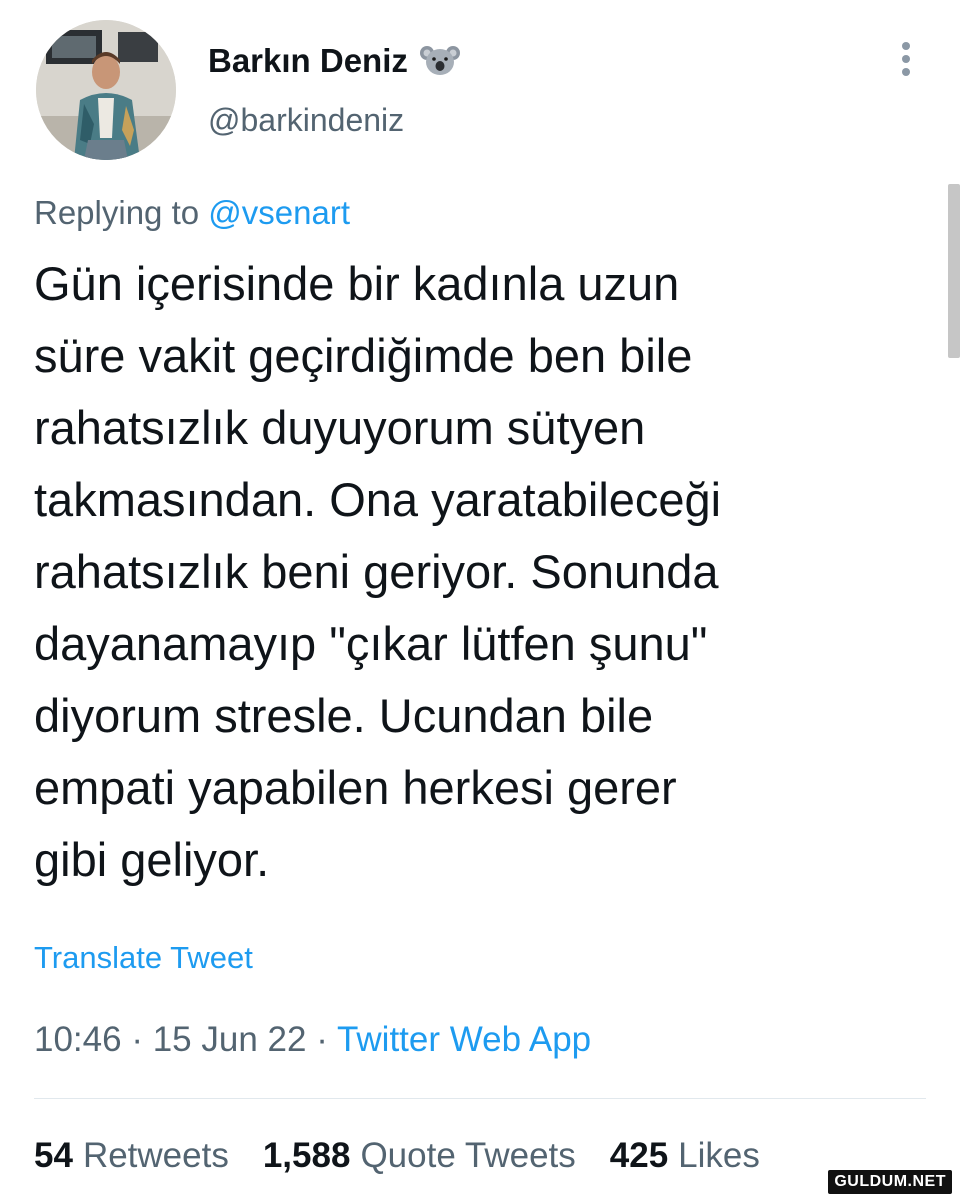 The width and height of the screenshot is (960, 1200). I want to click on avatar-photo, so click(106, 90).